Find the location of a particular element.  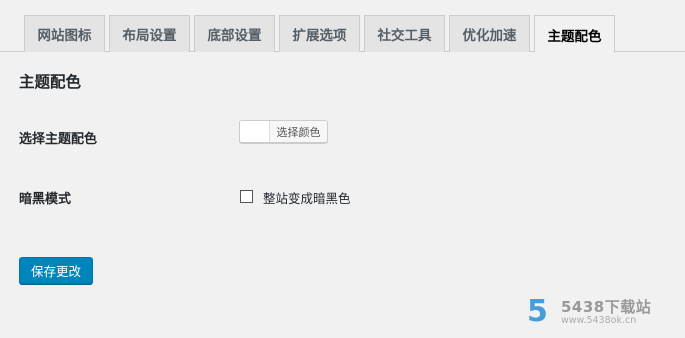

tab-extension-options: 扩展选项 is located at coordinates (319, 33).